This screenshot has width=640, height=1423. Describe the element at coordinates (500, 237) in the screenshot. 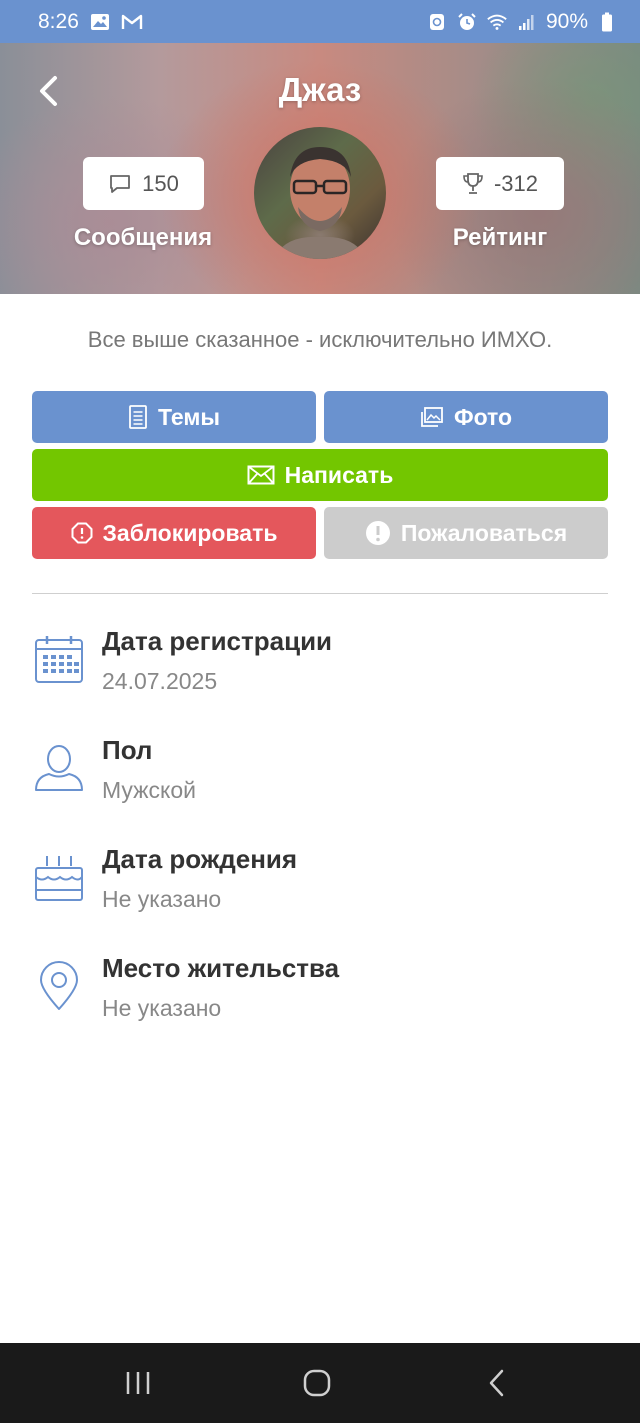

I see `rating-label: Рейтинг` at that location.